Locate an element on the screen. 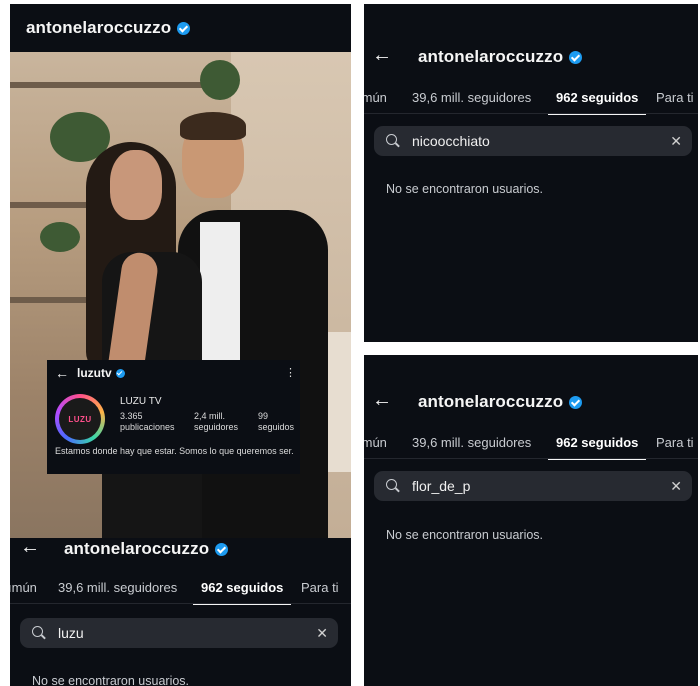  followers-label: seguidores is located at coordinates (216, 427).